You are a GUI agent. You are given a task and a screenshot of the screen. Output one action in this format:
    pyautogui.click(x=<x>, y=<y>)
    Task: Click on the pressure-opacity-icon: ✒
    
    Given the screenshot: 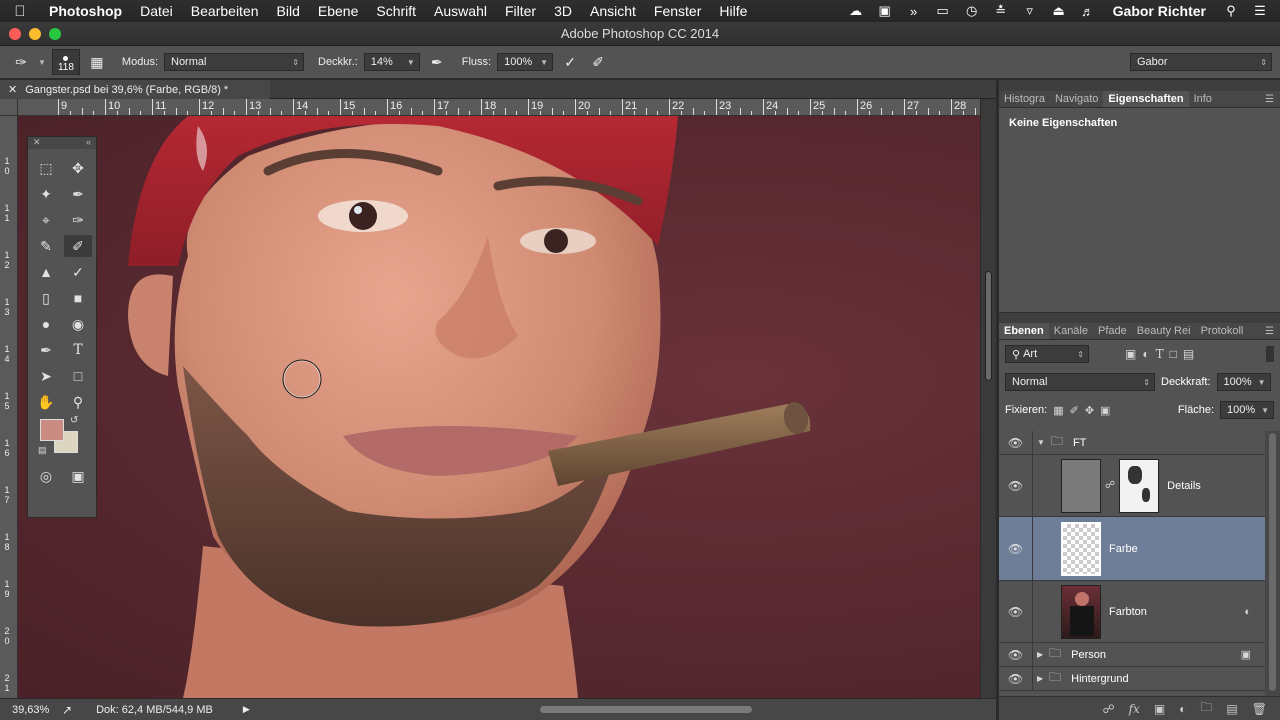 What is the action you would take?
    pyautogui.click(x=437, y=62)
    